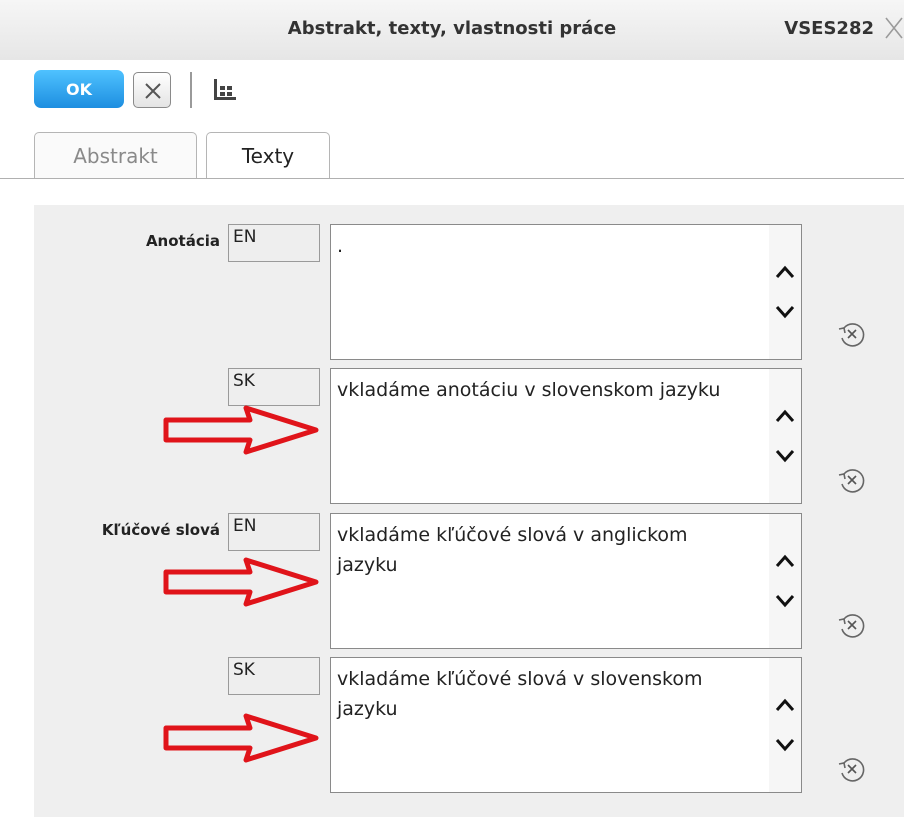  Describe the element at coordinates (829, 28) in the screenshot. I see `window-code: VSES282` at that location.